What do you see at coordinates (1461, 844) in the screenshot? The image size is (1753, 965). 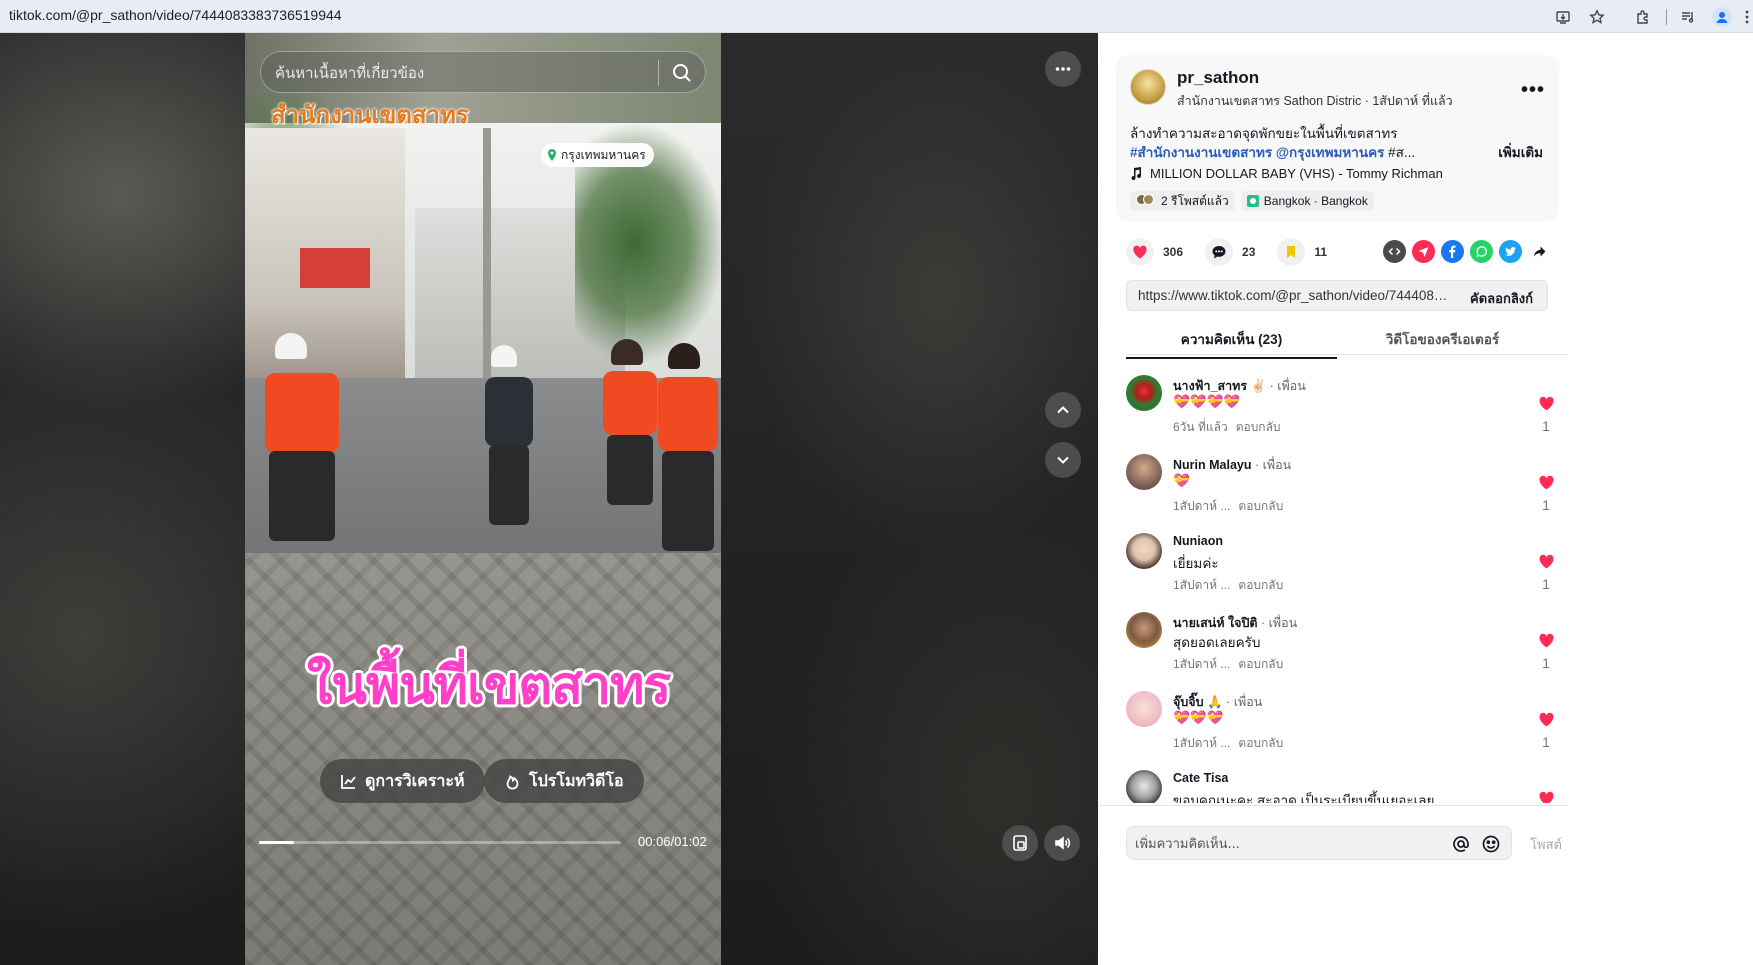 I see `mention-at-icon` at bounding box center [1461, 844].